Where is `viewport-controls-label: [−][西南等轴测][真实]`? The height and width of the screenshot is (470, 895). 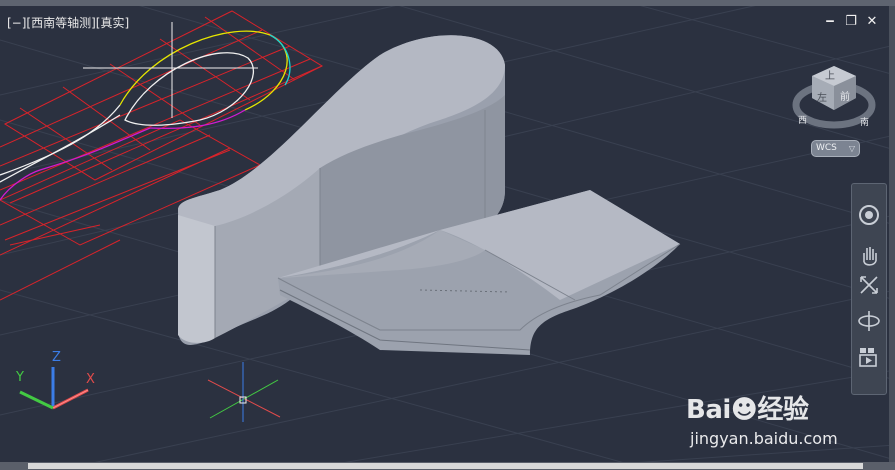
viewport-controls-label: [−][西南等轴测][真实] is located at coordinates (68, 22).